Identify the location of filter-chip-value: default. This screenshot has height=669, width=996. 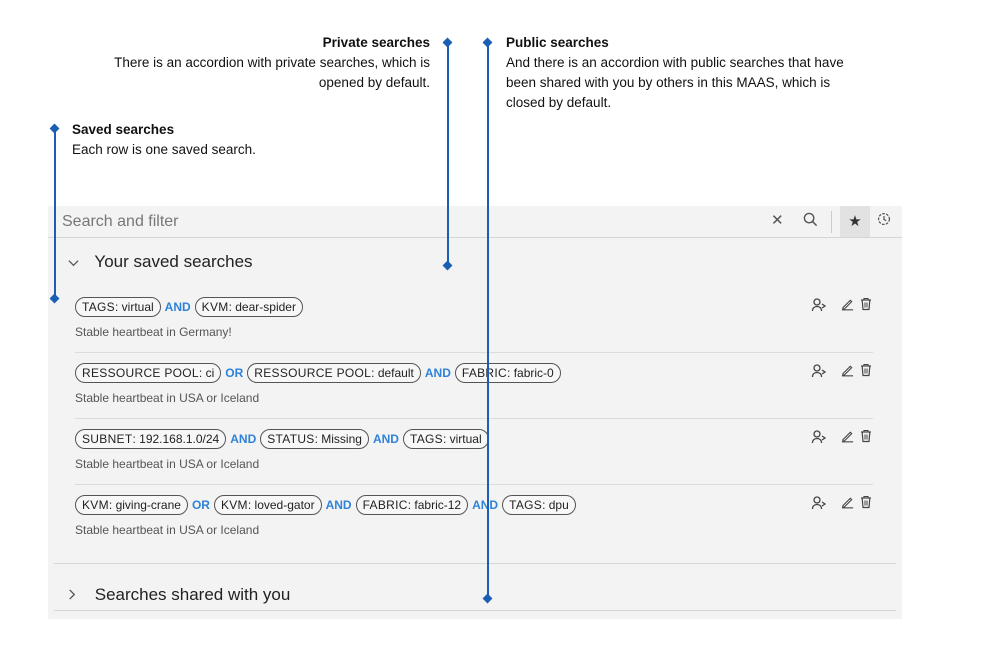
(395, 373).